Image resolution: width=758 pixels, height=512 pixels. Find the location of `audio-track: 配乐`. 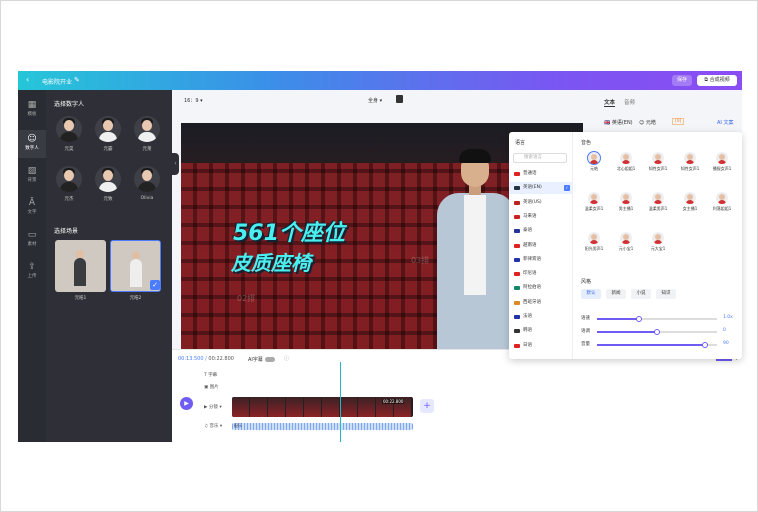

audio-track: 配乐 is located at coordinates (322, 426).